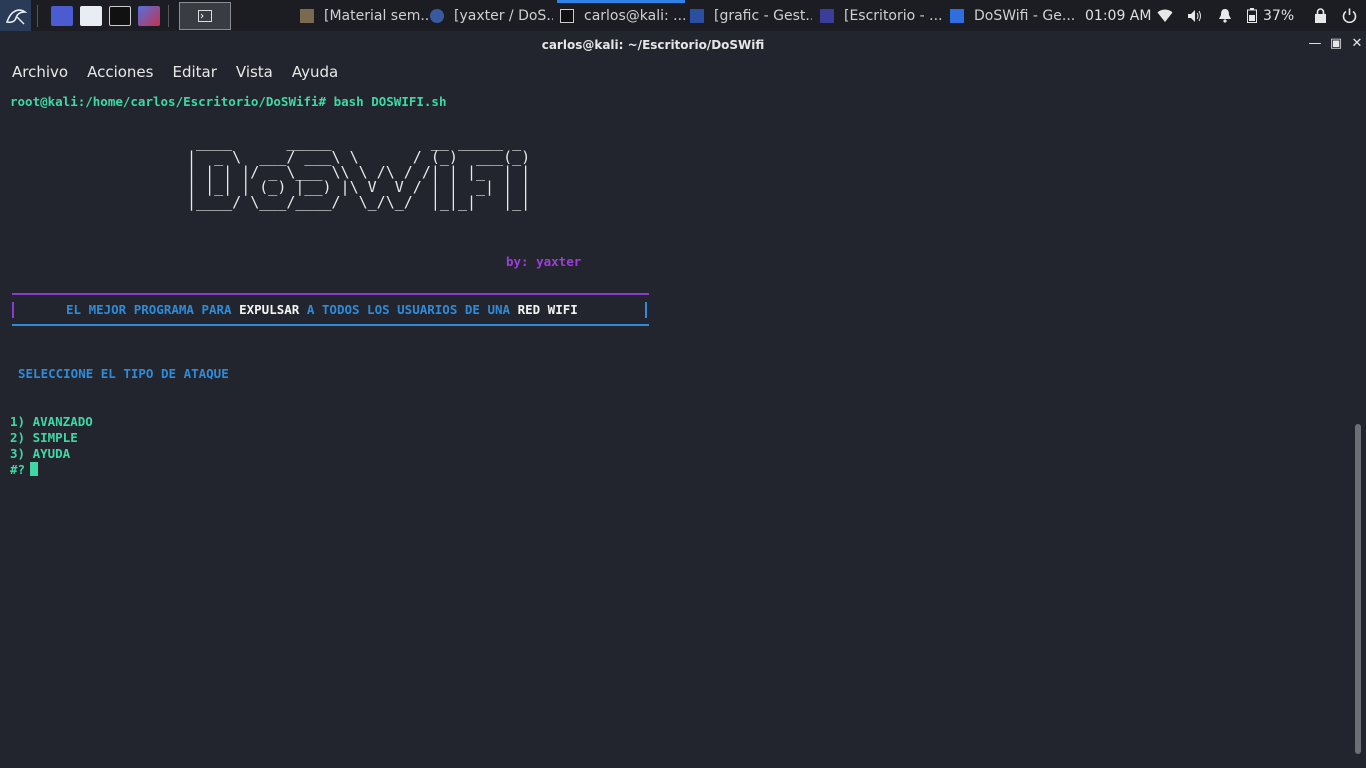 This screenshot has width=1366, height=768. Describe the element at coordinates (683, 72) in the screenshot. I see `menu-bar: Archivo Acciones Editar Vista Ayuda` at that location.